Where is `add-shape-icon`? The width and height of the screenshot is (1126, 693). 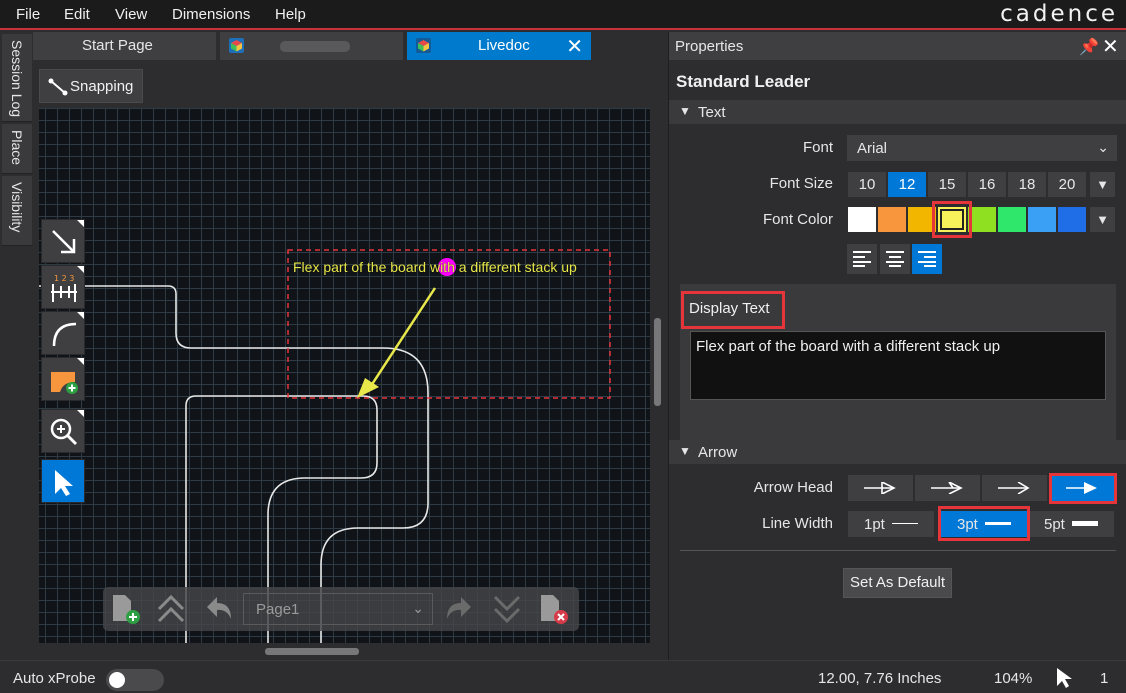
add-shape-icon is located at coordinates (64, 383).